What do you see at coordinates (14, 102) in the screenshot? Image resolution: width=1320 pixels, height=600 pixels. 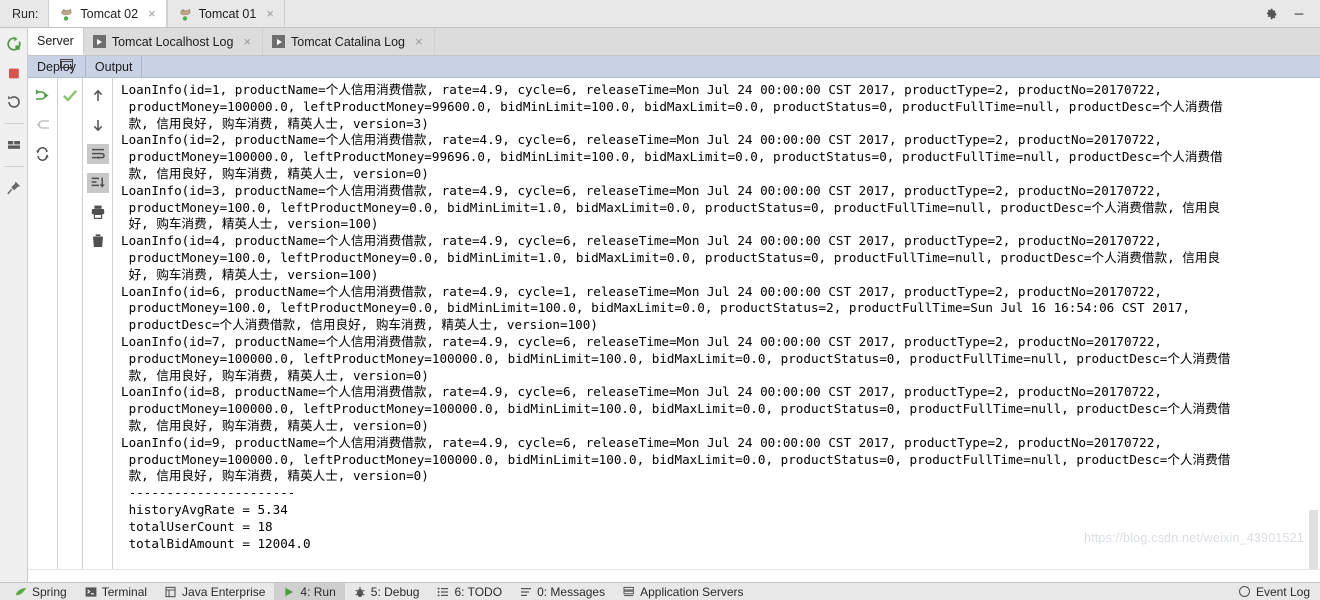 I see `restart-icon` at bounding box center [14, 102].